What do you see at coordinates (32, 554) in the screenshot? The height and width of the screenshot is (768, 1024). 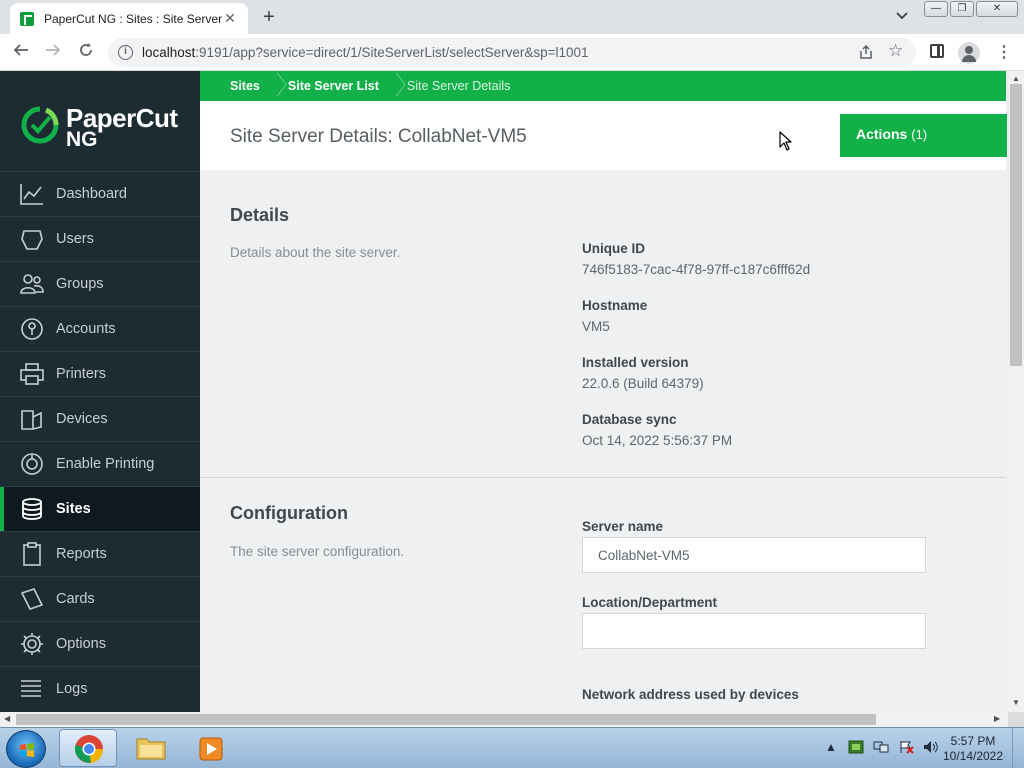 I see `clipboard-icon` at bounding box center [32, 554].